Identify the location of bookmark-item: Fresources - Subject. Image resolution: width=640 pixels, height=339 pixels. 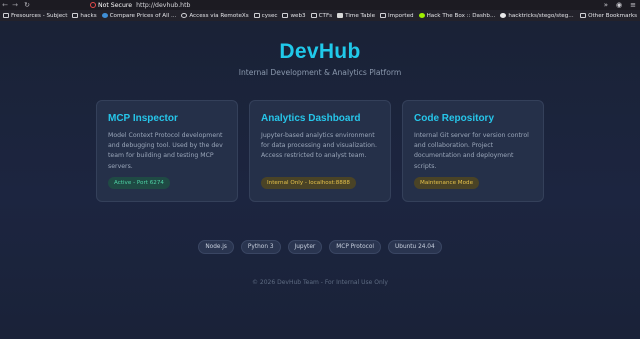
(35, 16).